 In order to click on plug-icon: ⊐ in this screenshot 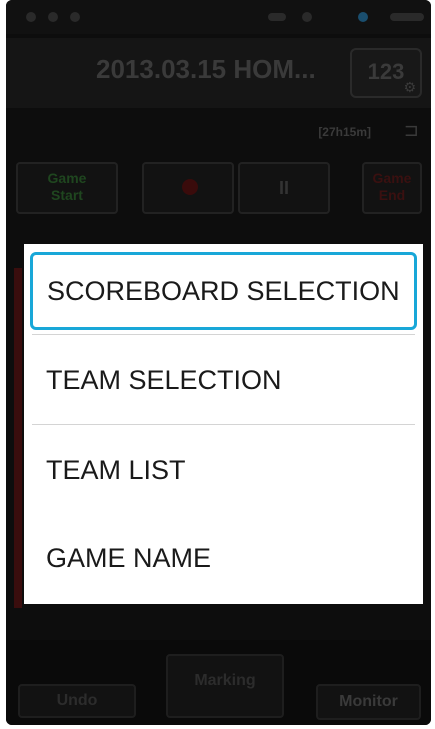, I will do `click(411, 130)`.